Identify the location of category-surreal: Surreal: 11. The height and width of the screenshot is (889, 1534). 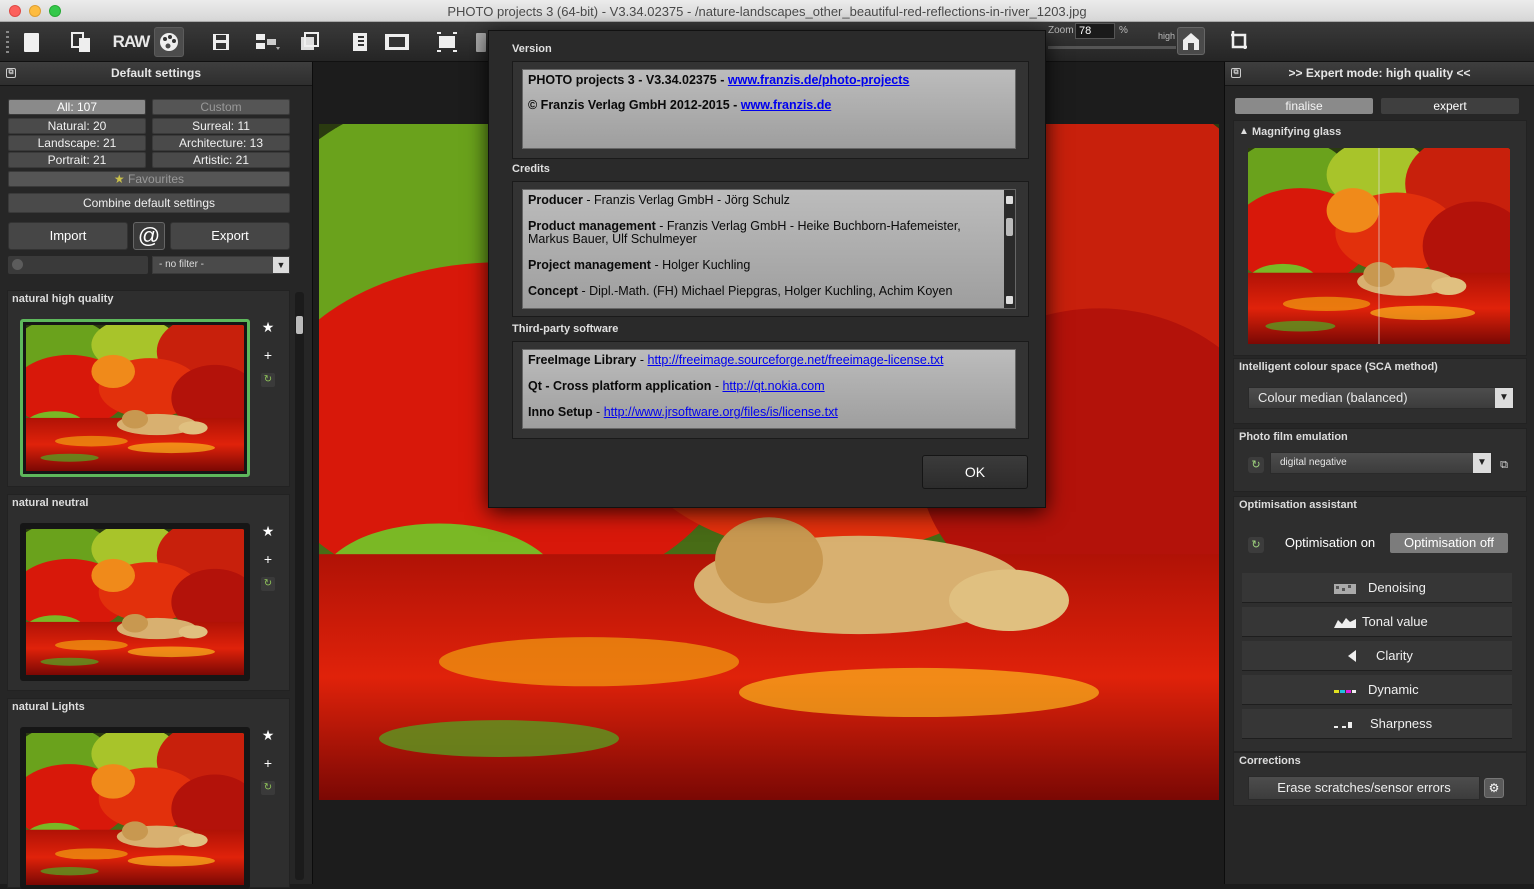
(221, 126).